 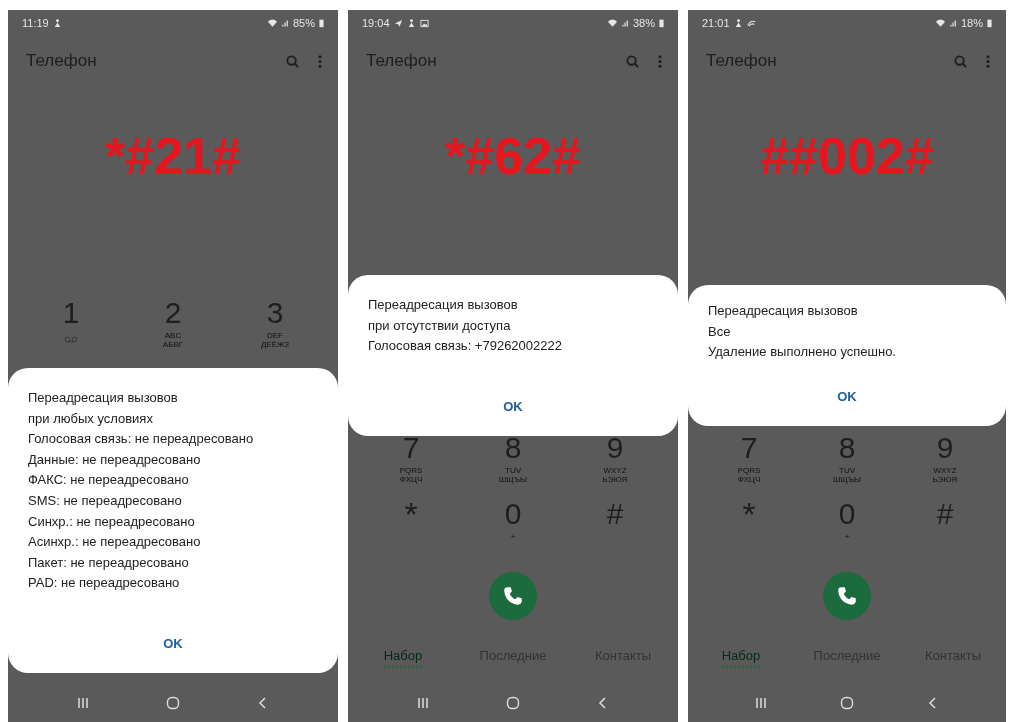 What do you see at coordinates (465, 346) in the screenshot?
I see `dialog-text: Голосовая связь: +79262002222` at bounding box center [465, 346].